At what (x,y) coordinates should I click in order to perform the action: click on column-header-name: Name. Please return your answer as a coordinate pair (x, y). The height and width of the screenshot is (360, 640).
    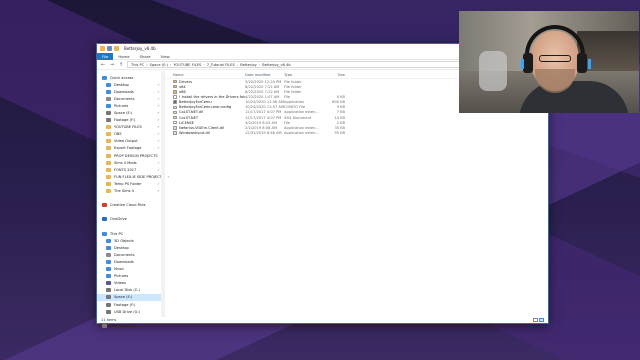
    Looking at the image, I should click on (205, 75).